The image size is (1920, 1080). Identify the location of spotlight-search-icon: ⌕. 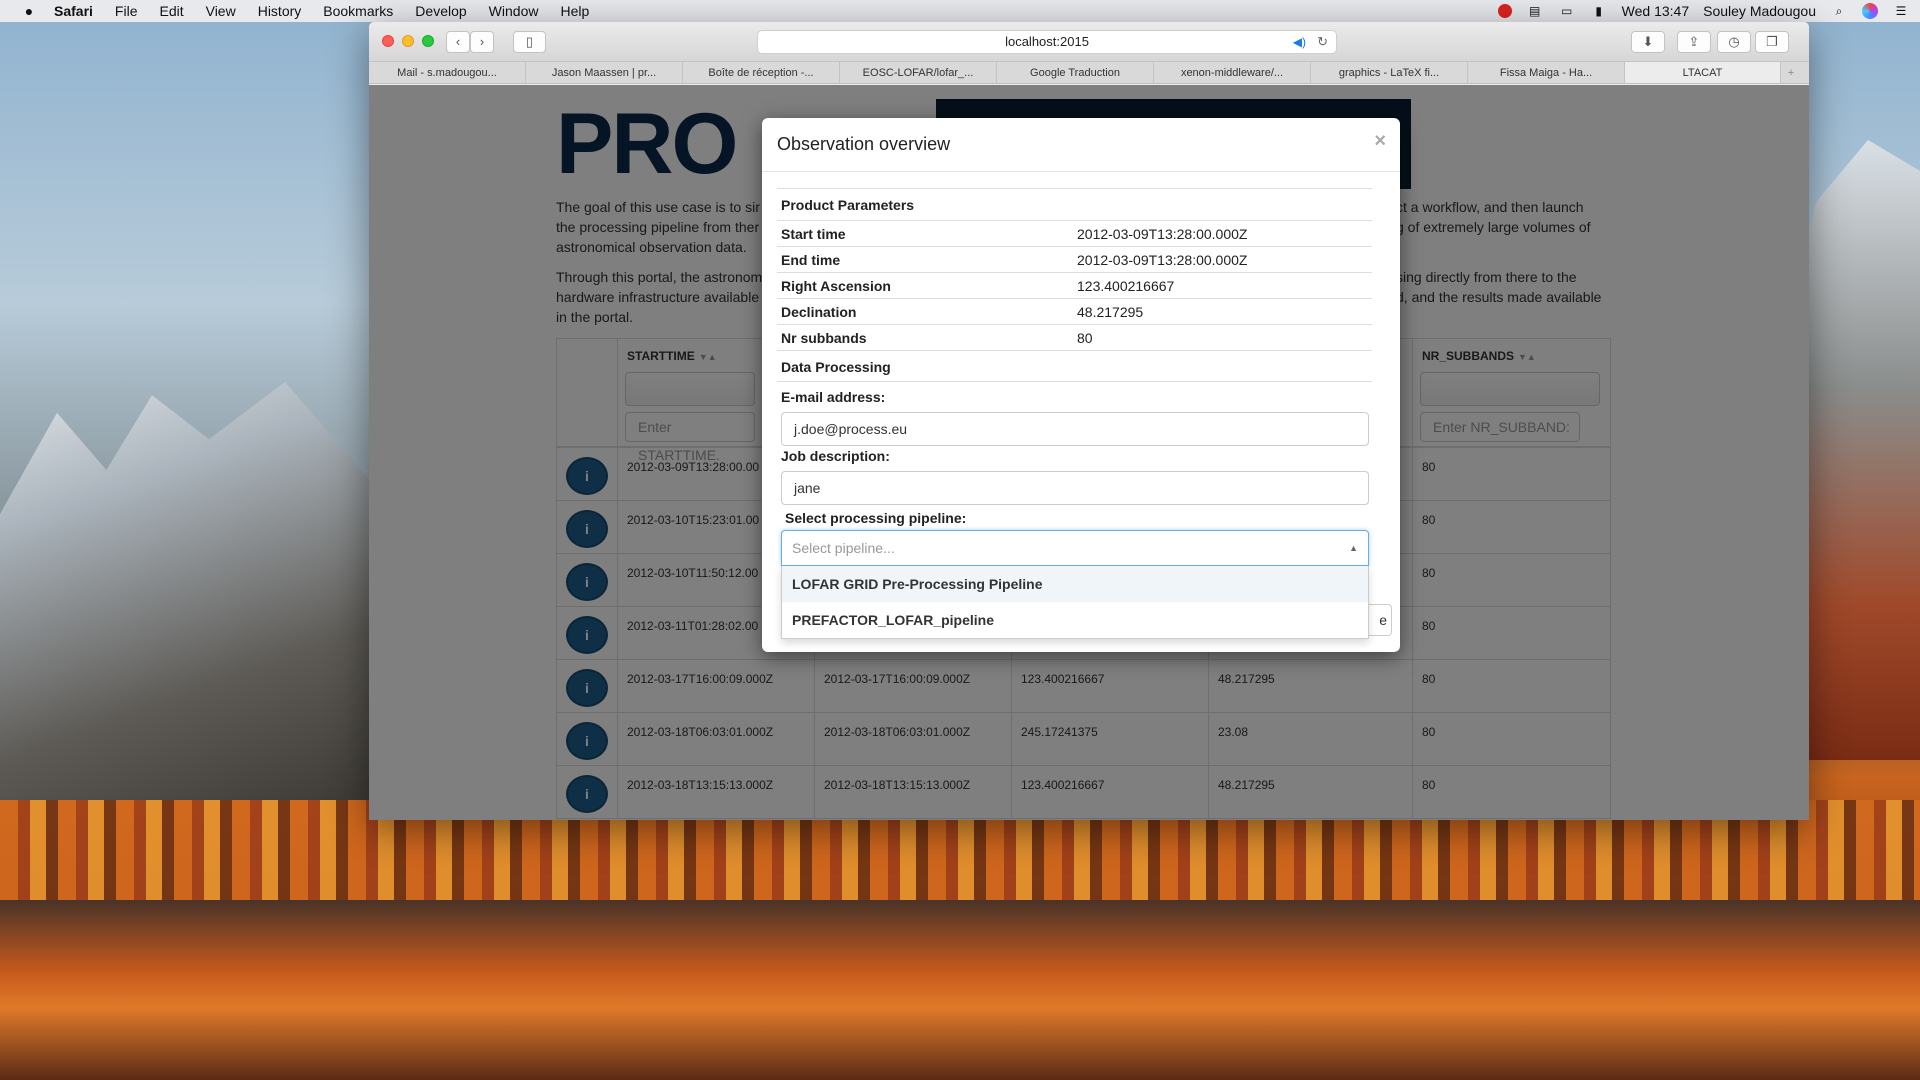
(1839, 11).